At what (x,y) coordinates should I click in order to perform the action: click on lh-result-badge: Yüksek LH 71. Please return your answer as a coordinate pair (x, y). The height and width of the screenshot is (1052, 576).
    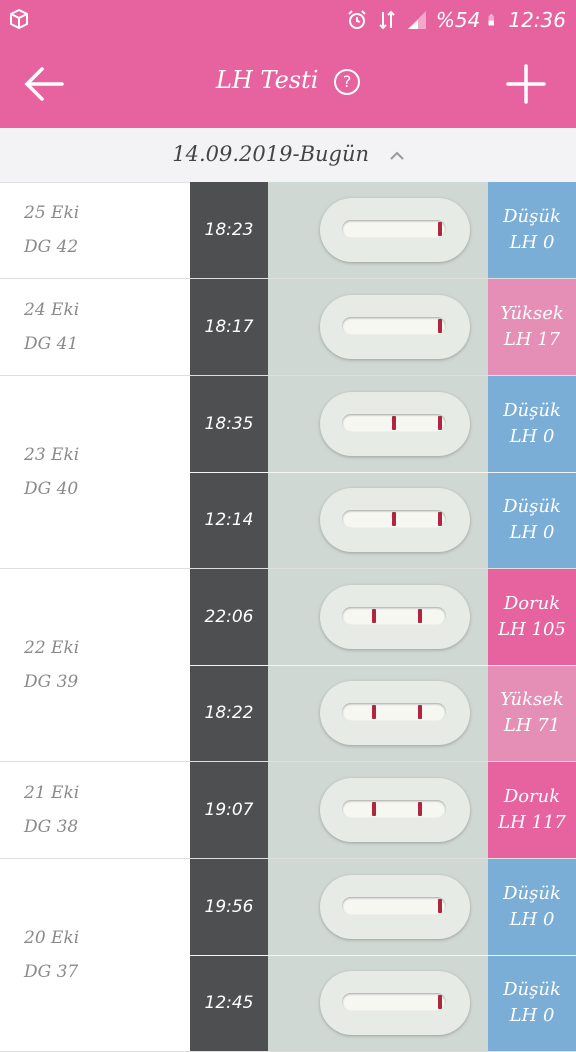
    Looking at the image, I should click on (532, 713).